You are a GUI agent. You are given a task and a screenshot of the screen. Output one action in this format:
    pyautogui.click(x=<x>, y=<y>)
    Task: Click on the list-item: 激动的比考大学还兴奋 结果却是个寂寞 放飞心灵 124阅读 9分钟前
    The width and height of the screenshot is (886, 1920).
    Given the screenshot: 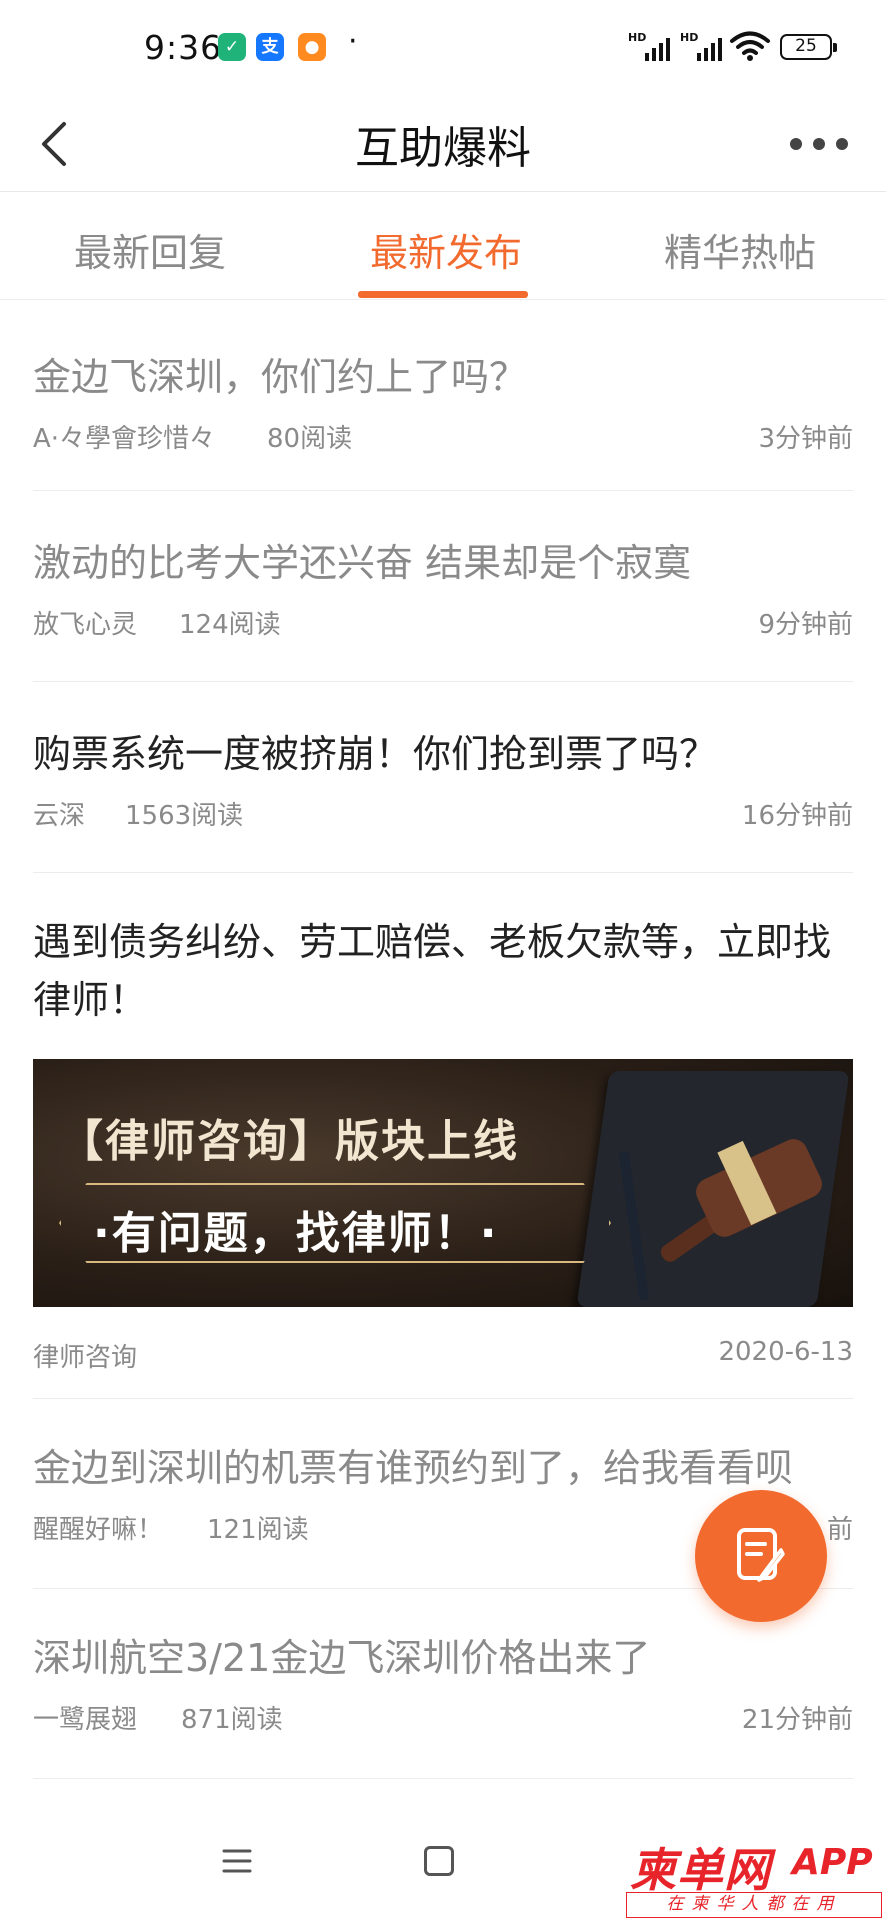 What is the action you would take?
    pyautogui.click(x=443, y=586)
    